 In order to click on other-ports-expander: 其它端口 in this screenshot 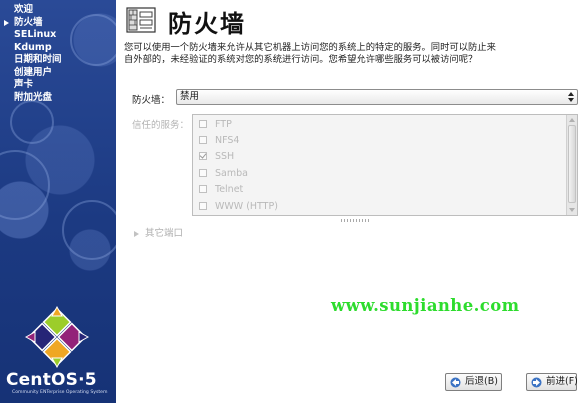, I will do `click(158, 232)`.